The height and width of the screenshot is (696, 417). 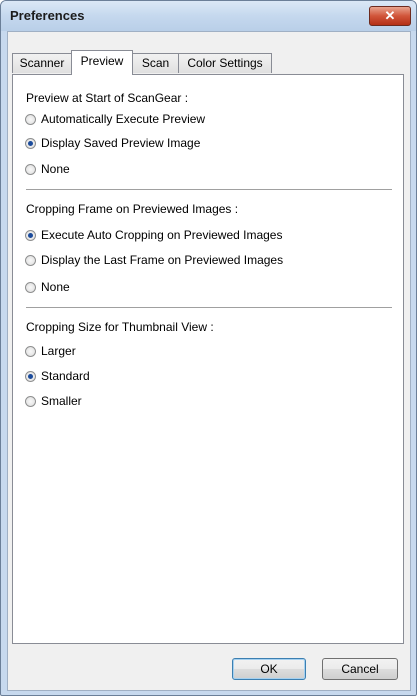 I want to click on ok-button-label: OK, so click(x=269, y=669).